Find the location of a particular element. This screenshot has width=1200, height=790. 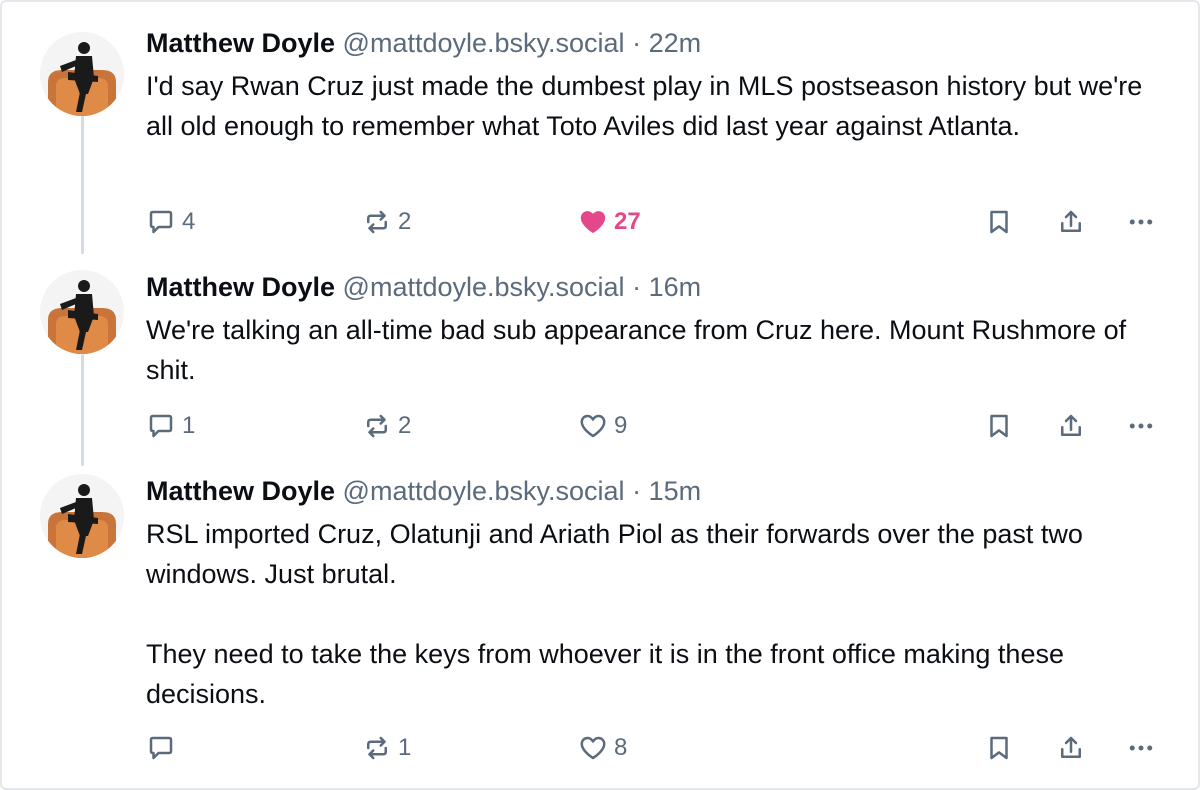

post-actions: 1 2 9 is located at coordinates (600, 426).